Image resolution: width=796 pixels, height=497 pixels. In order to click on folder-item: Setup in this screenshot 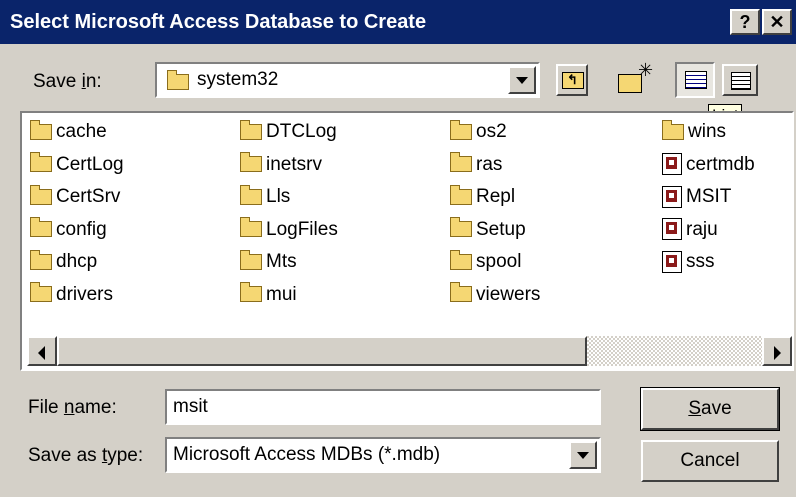, I will do `click(488, 230)`.